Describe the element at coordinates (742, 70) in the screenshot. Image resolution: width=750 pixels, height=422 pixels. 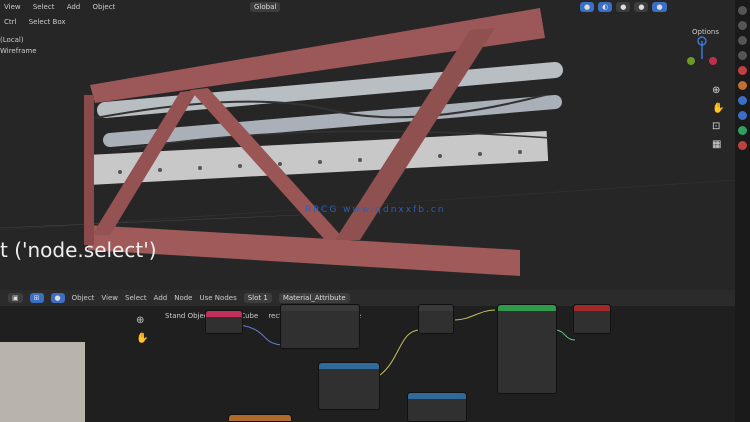
I see `object-tab-icon` at that location.